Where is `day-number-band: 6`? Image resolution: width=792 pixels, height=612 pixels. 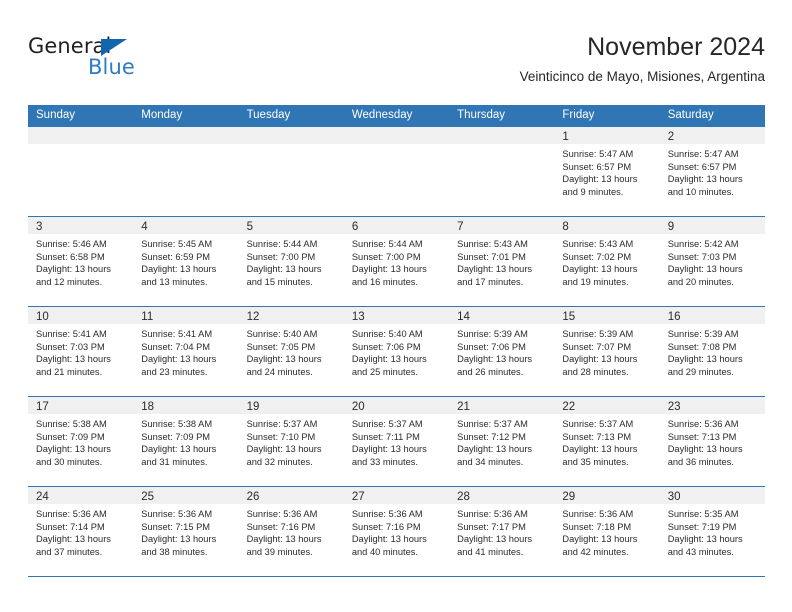 day-number-band: 6 is located at coordinates (396, 225).